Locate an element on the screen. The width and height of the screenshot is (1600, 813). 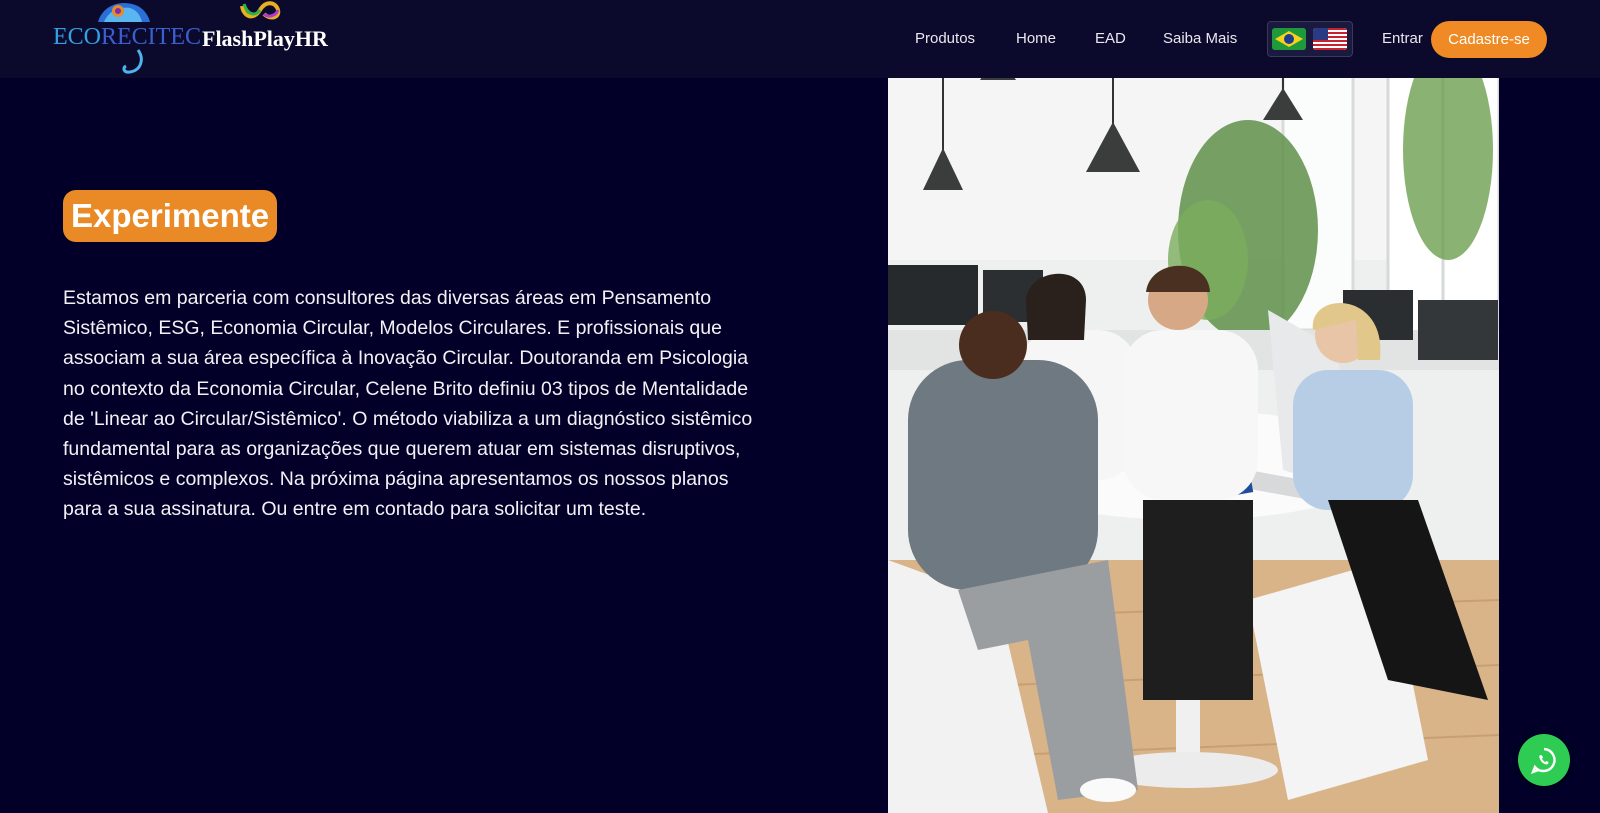
ecorecitec-logo-text: ECORECITEC is located at coordinates (127, 37).